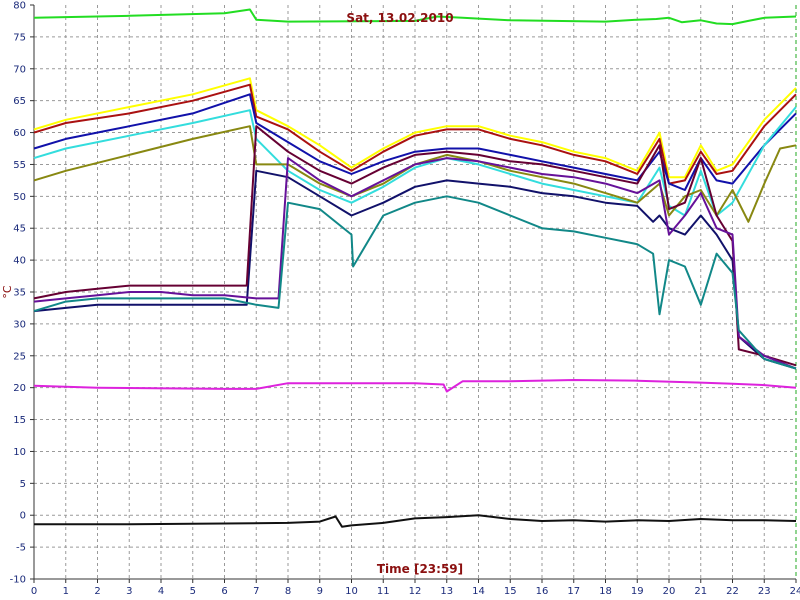 This screenshot has height=600, width=800. Describe the element at coordinates (700, 591) in the screenshot. I see `x-tick-label: 21` at that location.